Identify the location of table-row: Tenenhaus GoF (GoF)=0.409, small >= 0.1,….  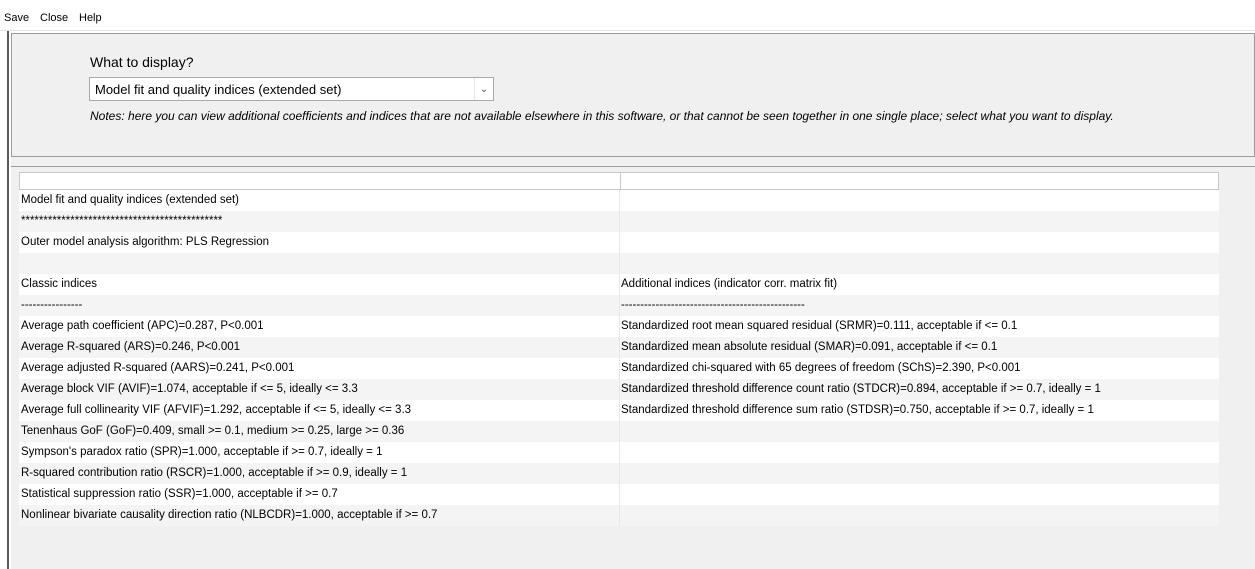
(619, 431).